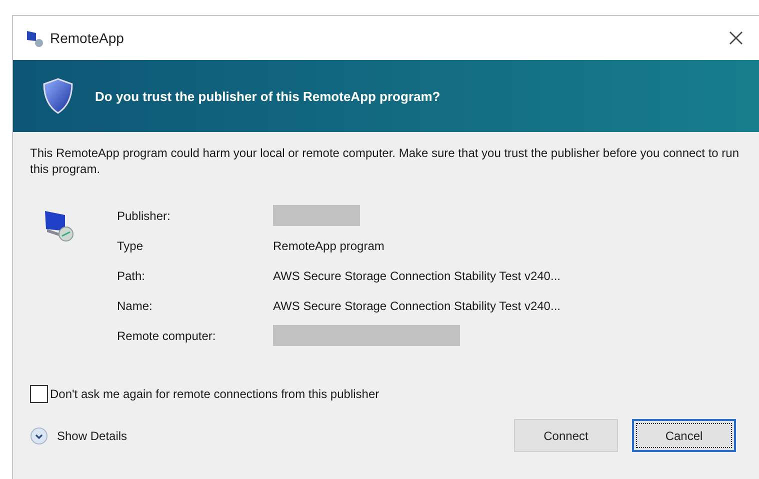 This screenshot has height=479, width=759. What do you see at coordinates (58, 96) in the screenshot?
I see `shield-icon` at bounding box center [58, 96].